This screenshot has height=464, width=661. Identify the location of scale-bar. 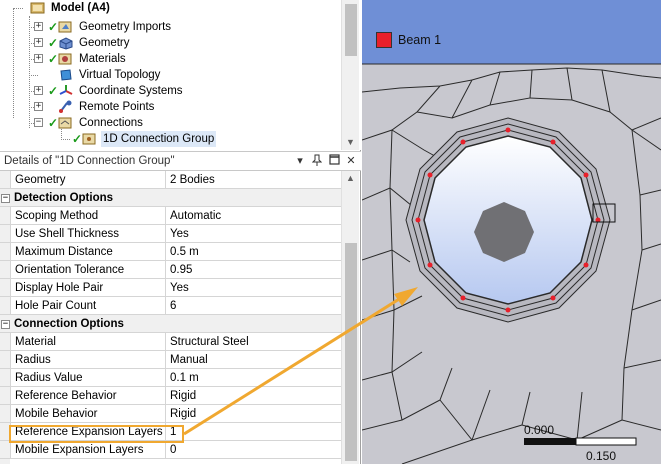
(580, 441).